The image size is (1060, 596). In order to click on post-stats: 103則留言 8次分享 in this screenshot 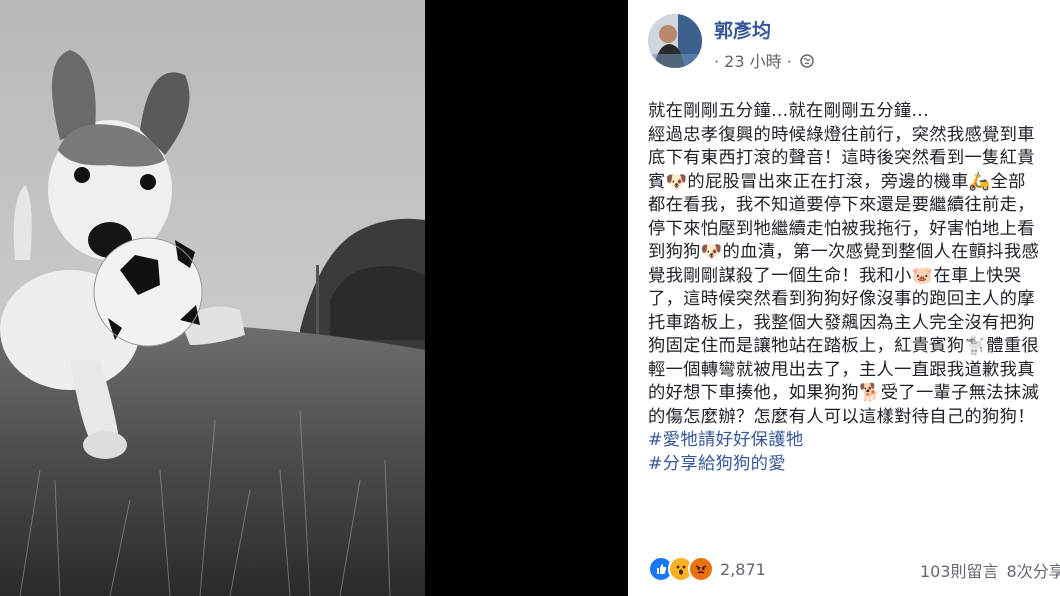, I will do `click(990, 570)`.